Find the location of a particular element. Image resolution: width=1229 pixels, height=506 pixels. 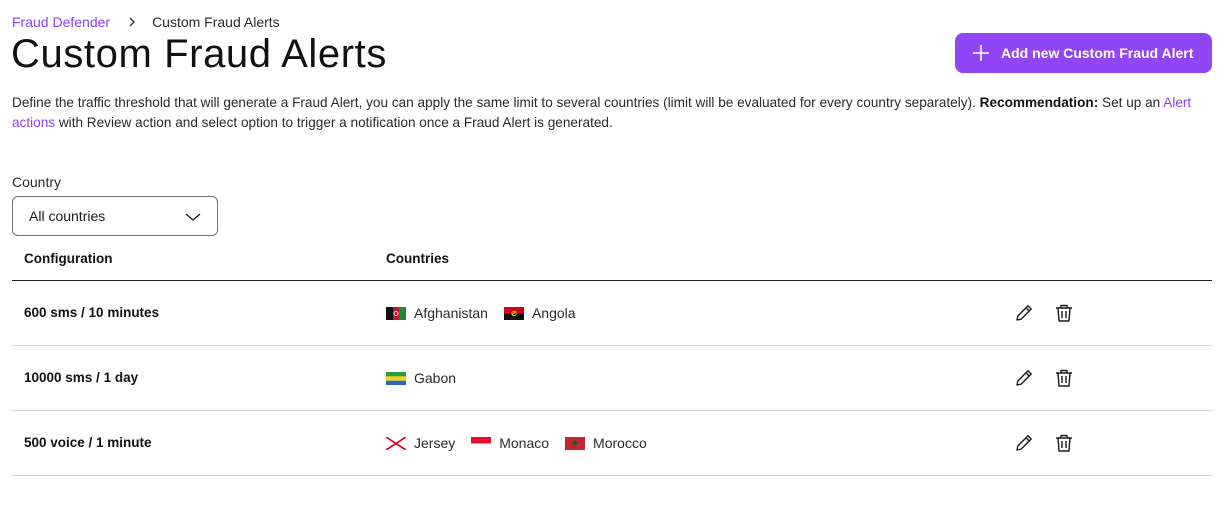

jersey-flag-icon is located at coordinates (396, 443).